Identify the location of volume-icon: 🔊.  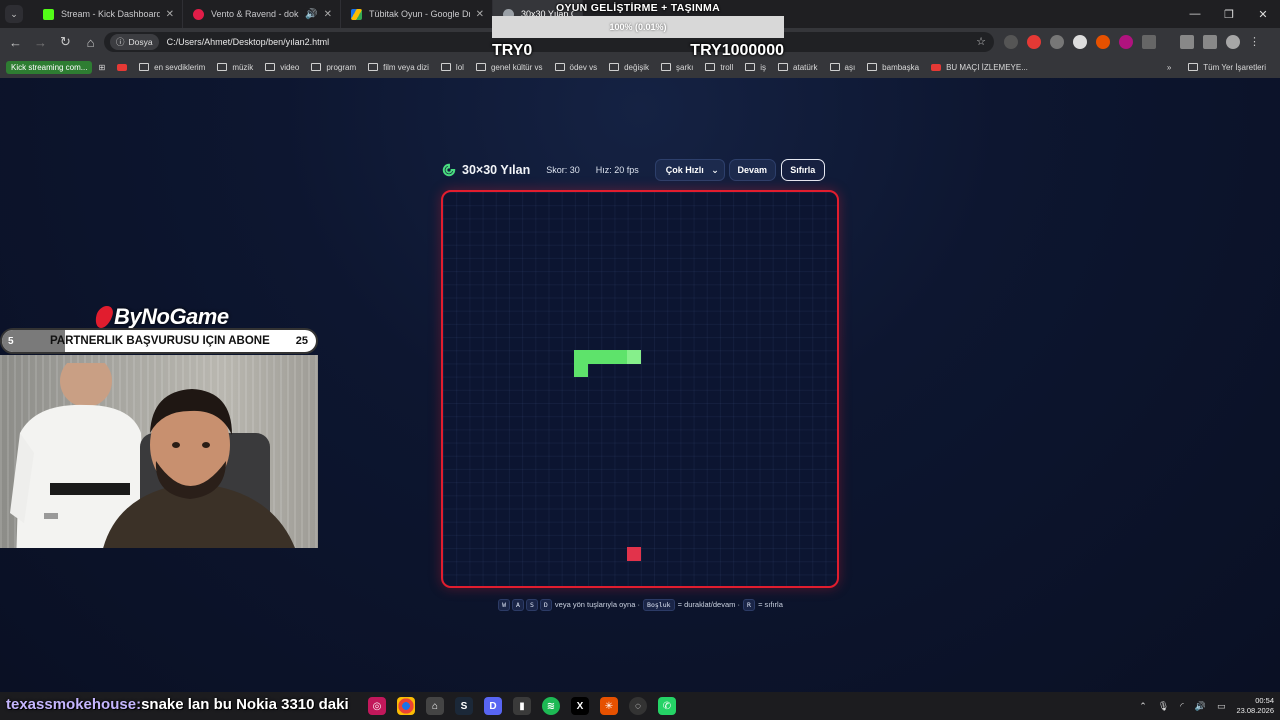
(1200, 706).